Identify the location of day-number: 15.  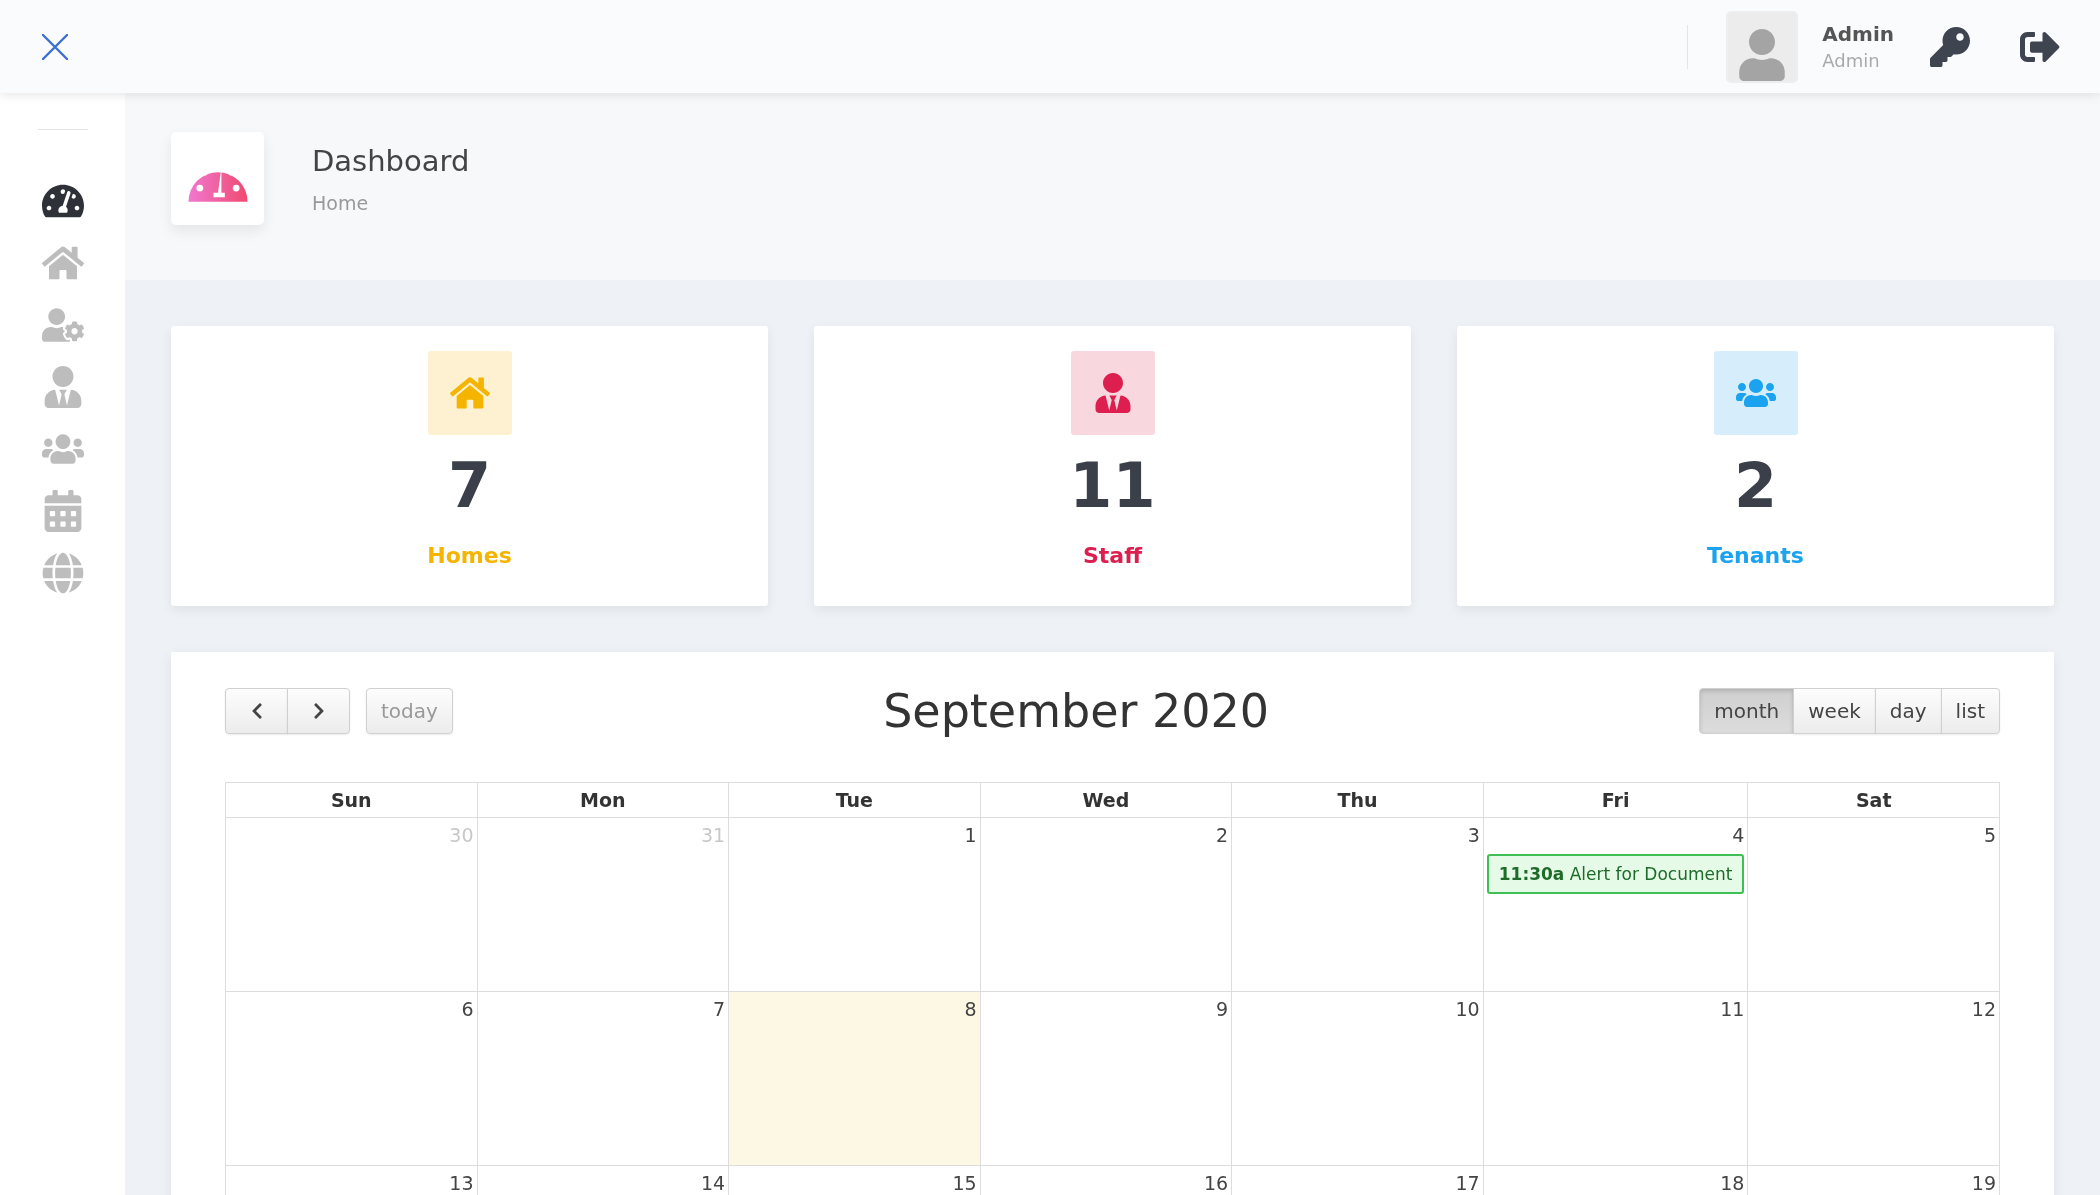
(964, 1183).